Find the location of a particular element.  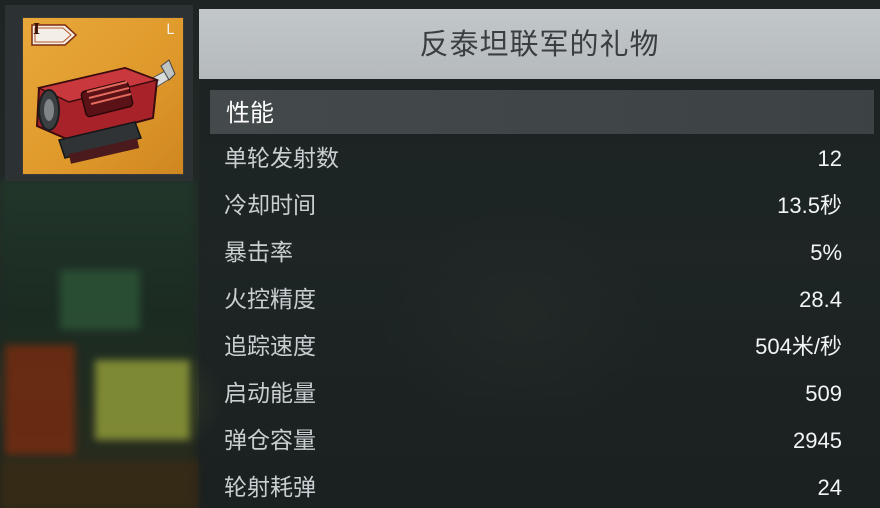

item-tile: I L is located at coordinates (103, 96).